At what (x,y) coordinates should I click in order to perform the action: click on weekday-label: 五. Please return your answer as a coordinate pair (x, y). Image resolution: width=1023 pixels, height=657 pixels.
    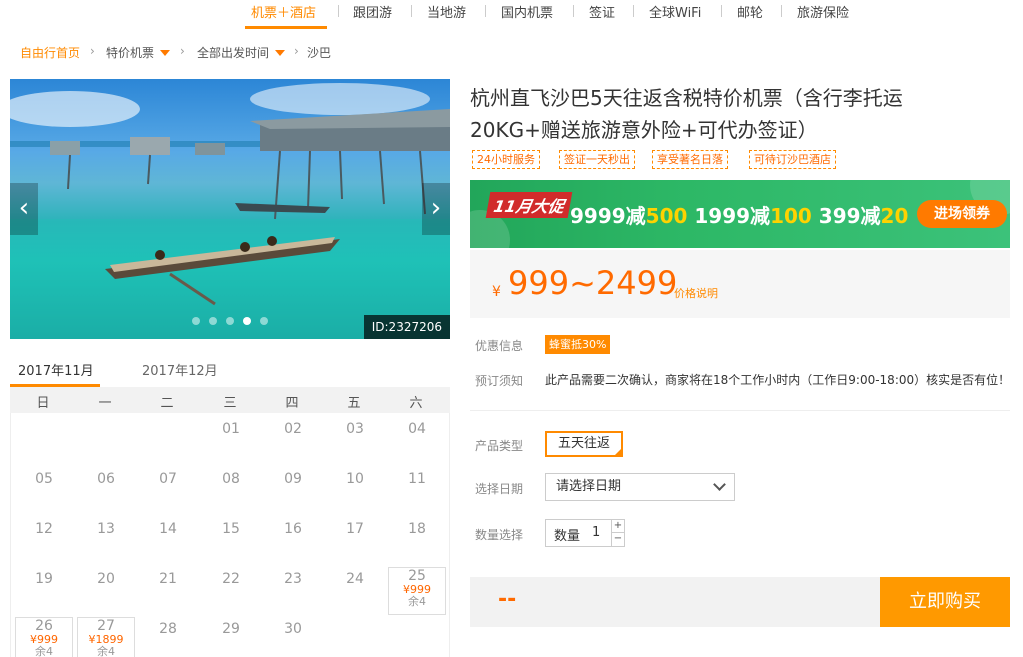
    Looking at the image, I should click on (354, 403).